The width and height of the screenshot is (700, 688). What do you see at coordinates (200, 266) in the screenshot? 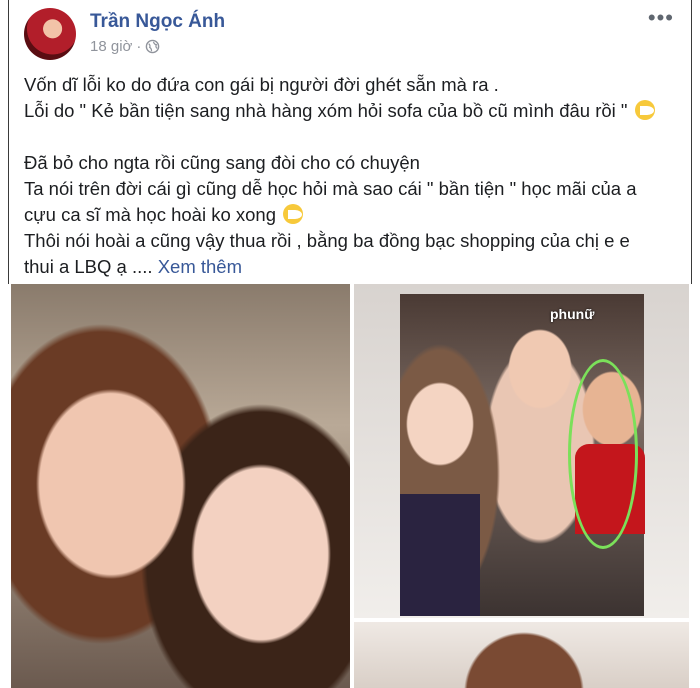
I see `see-more-link: Xem thêm` at bounding box center [200, 266].